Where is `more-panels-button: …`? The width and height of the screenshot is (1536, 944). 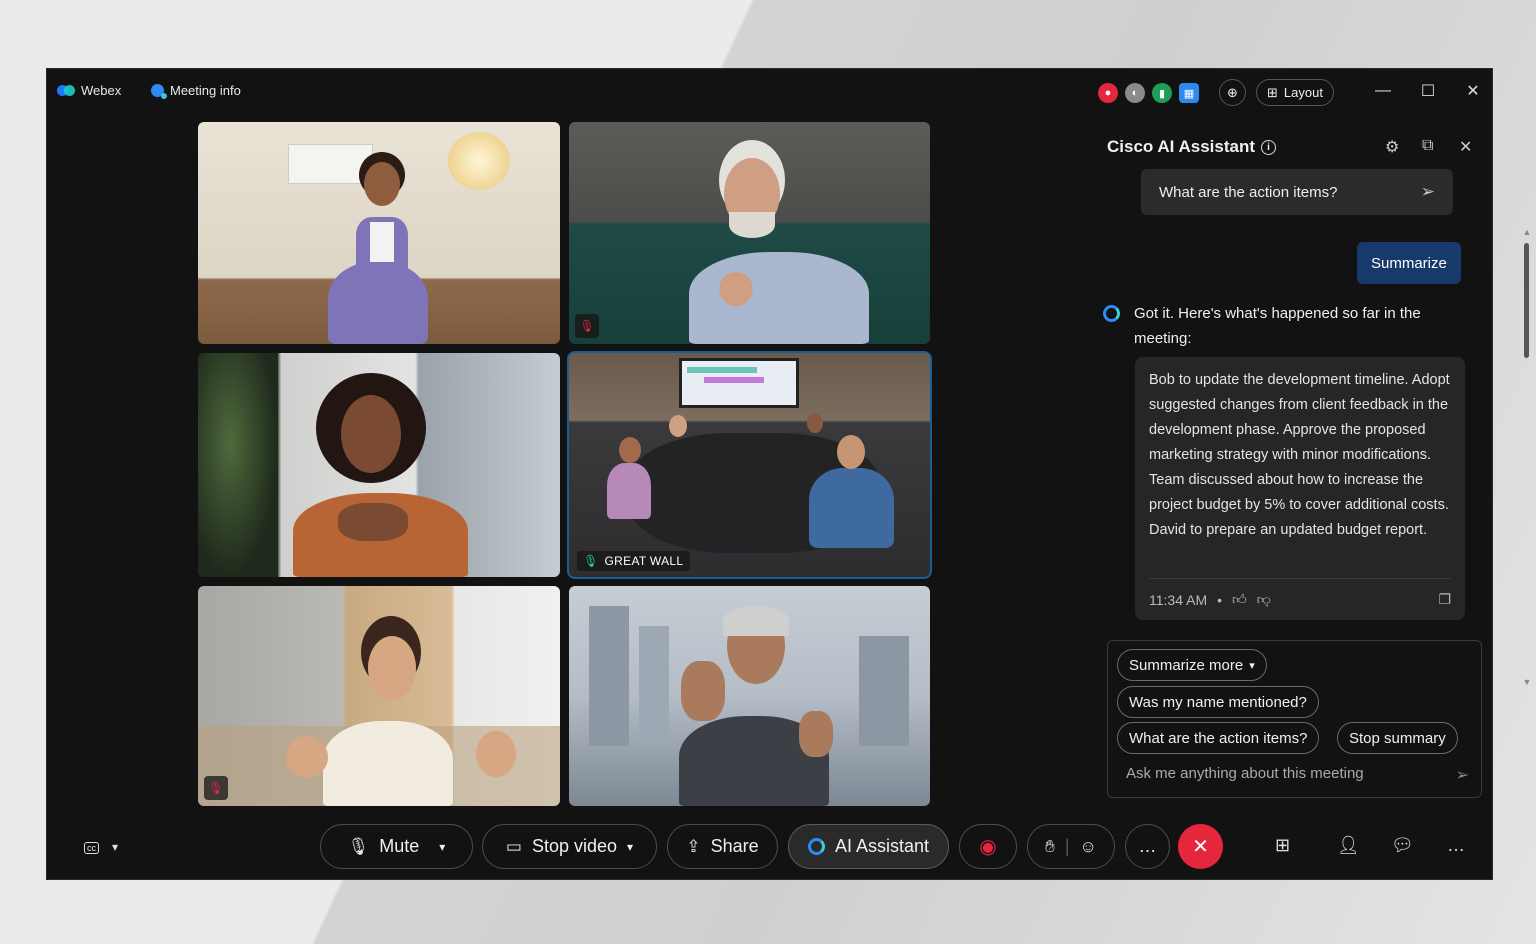
more-panels-button: … is located at coordinates (1456, 845).